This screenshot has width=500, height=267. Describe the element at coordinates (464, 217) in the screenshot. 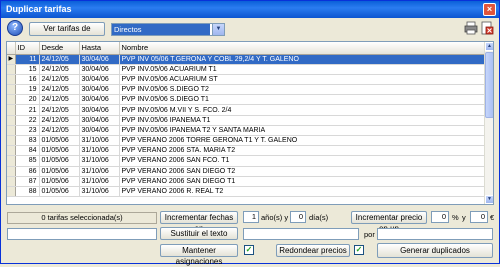

I see `y-label: y` at that location.